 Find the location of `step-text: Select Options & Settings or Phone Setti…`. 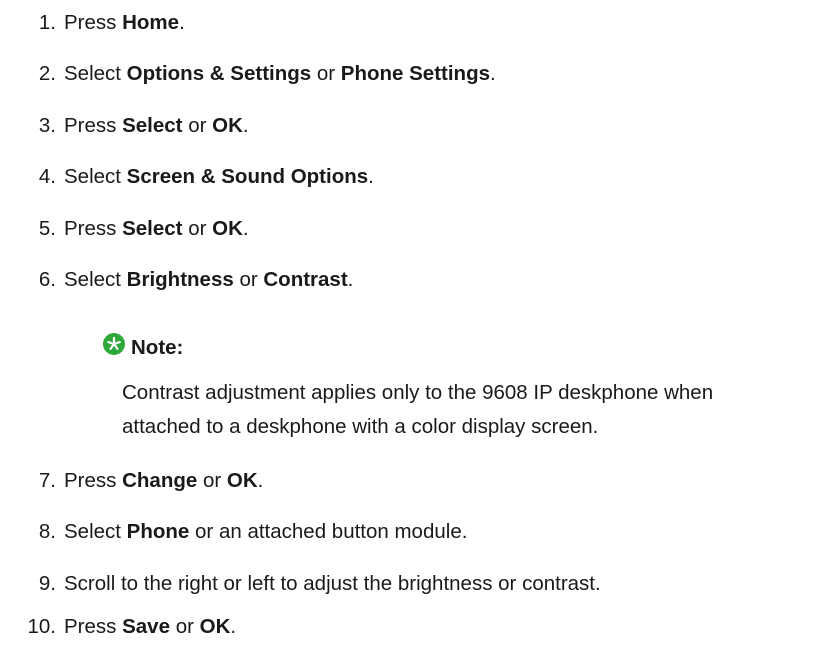

step-text: Select Options & Settings or Phone Setti… is located at coordinates (280, 73).